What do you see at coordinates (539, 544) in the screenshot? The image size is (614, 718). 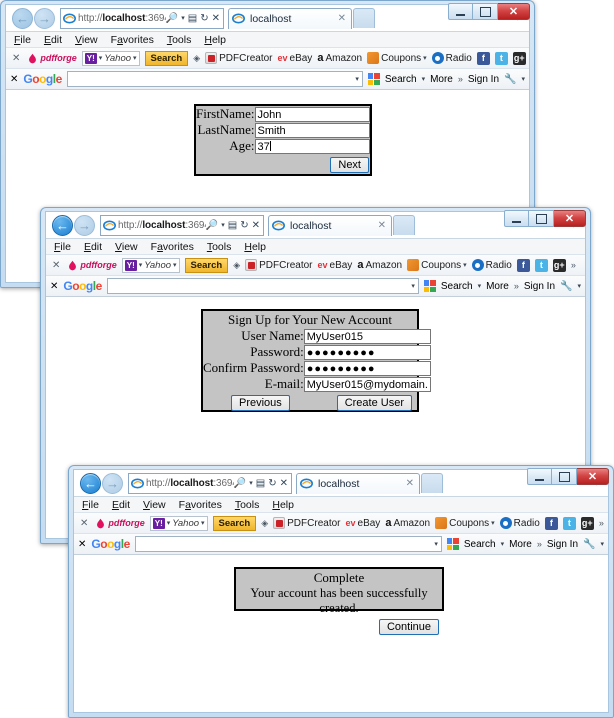 I see `more-chevron-icon: »` at bounding box center [539, 544].